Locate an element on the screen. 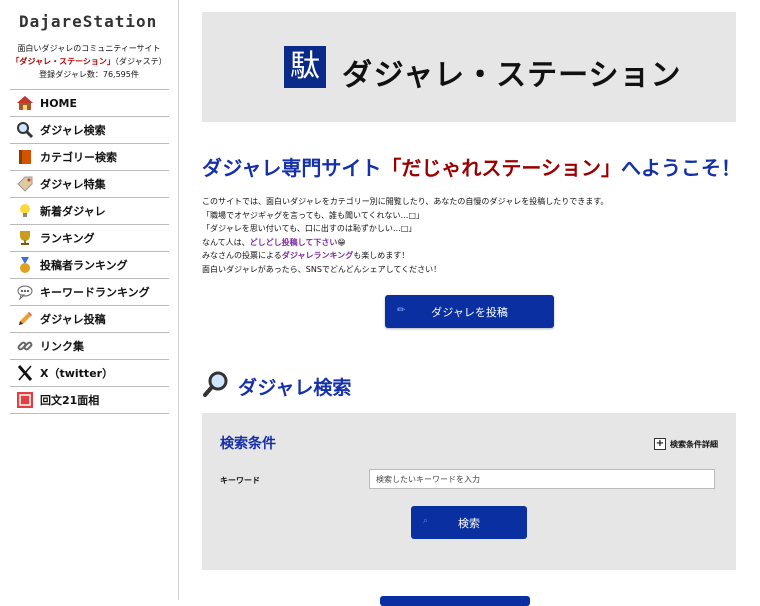 This screenshot has height=606, width=760. smile-emoji: 😁 is located at coordinates (341, 242).